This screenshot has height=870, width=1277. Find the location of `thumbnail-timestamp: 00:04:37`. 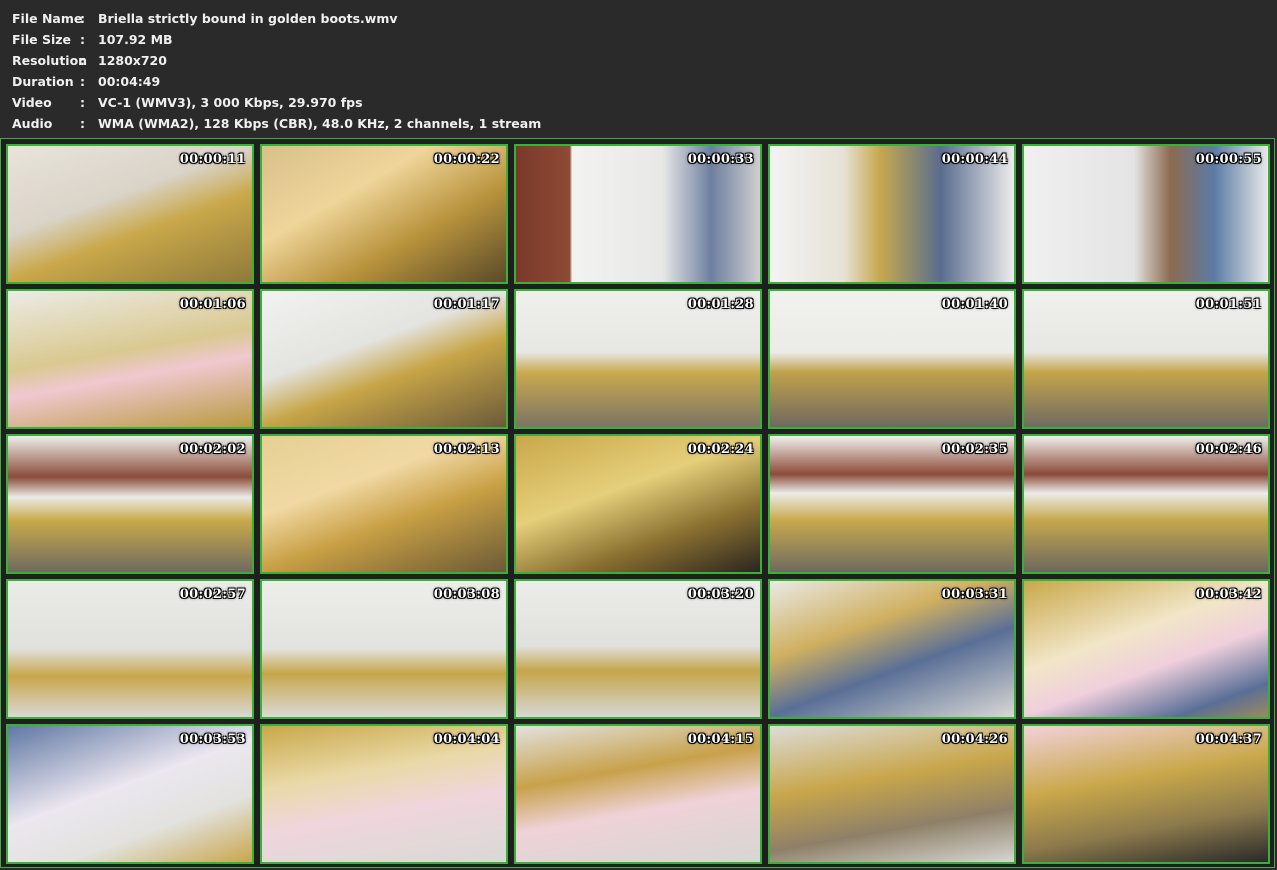

thumbnail-timestamp: 00:04:37 is located at coordinates (1228, 739).